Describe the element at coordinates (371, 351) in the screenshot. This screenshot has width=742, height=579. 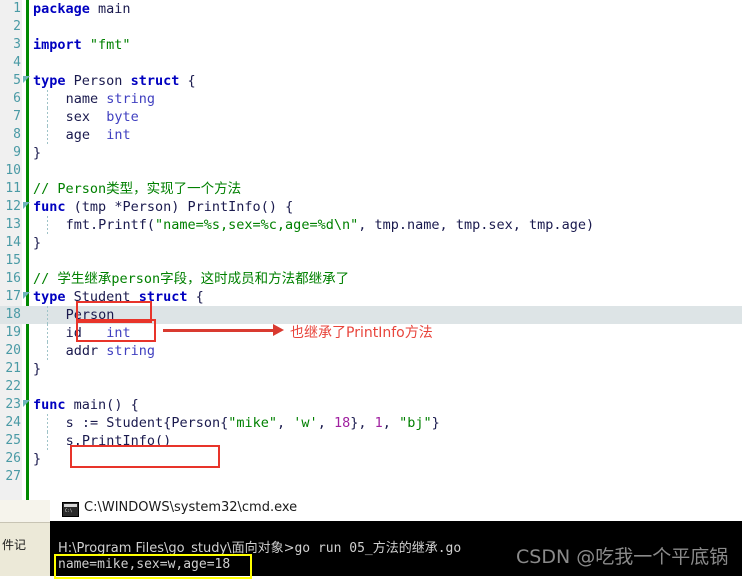
I see `code-line: 20 addr string` at that location.